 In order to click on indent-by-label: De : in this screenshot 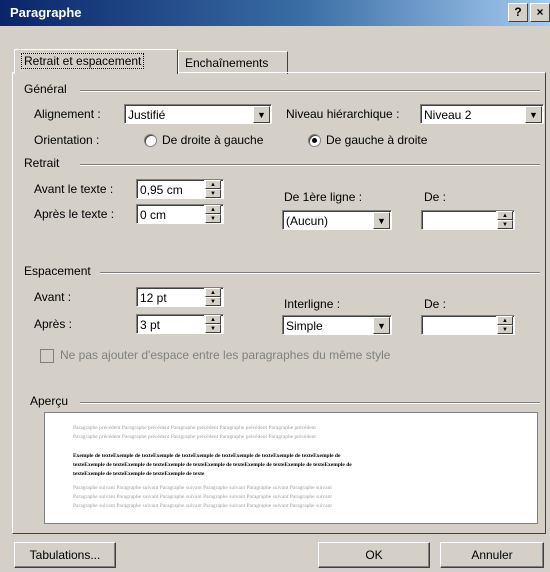, I will do `click(435, 197)`.